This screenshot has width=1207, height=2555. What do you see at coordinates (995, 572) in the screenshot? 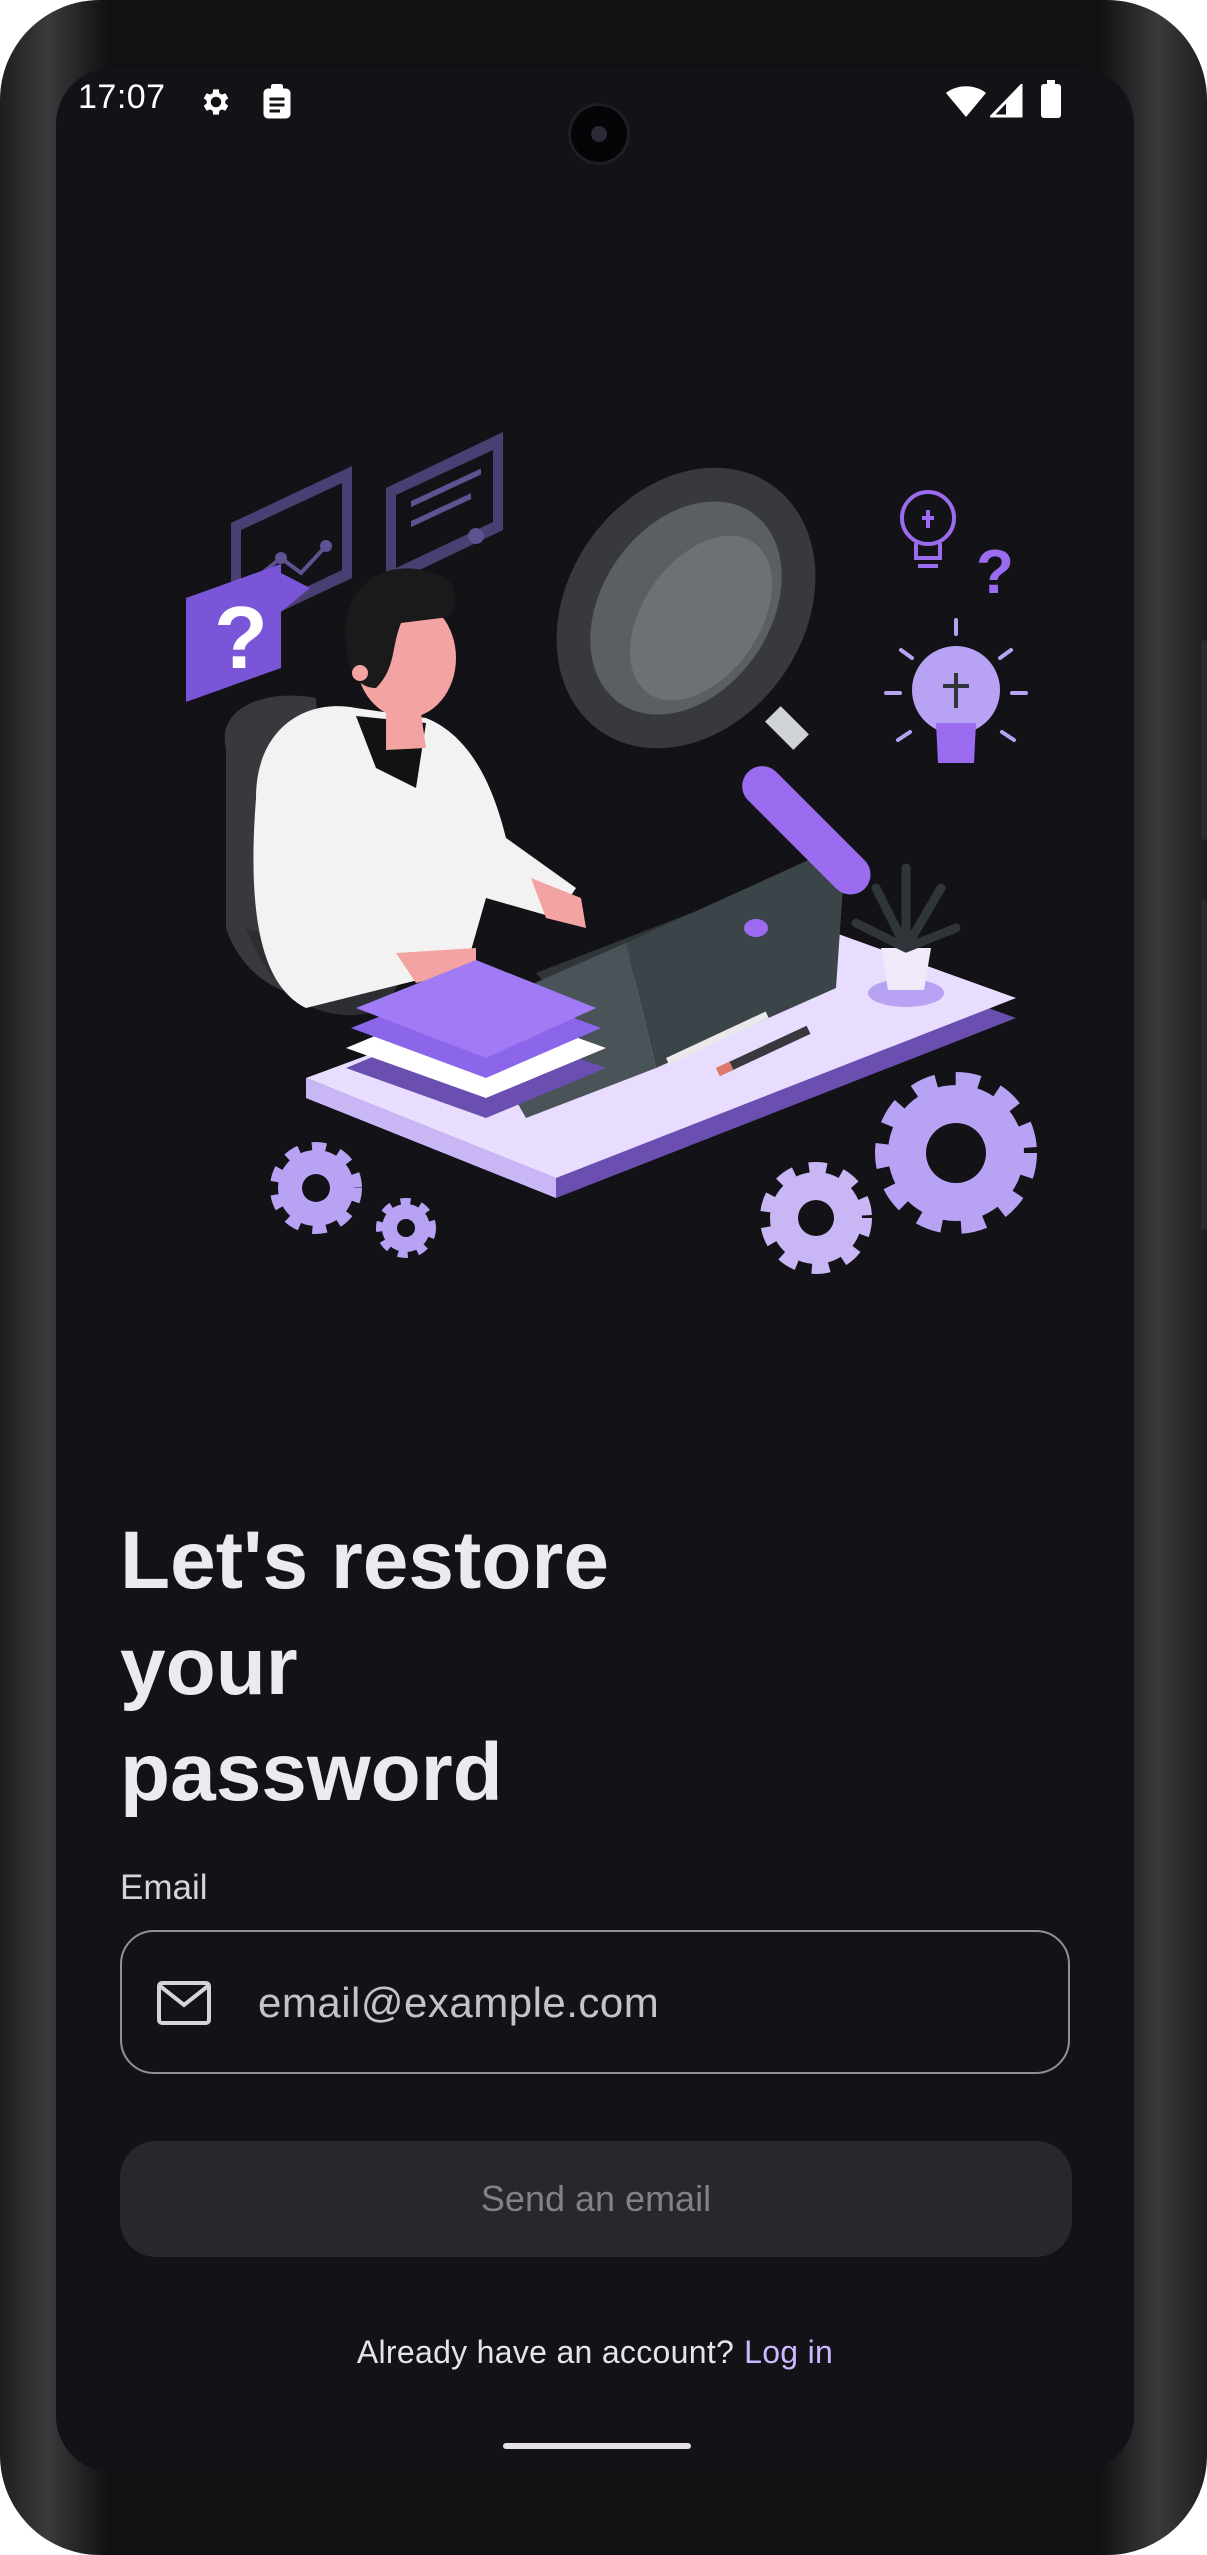
I see `question-mark-small: ?` at bounding box center [995, 572].